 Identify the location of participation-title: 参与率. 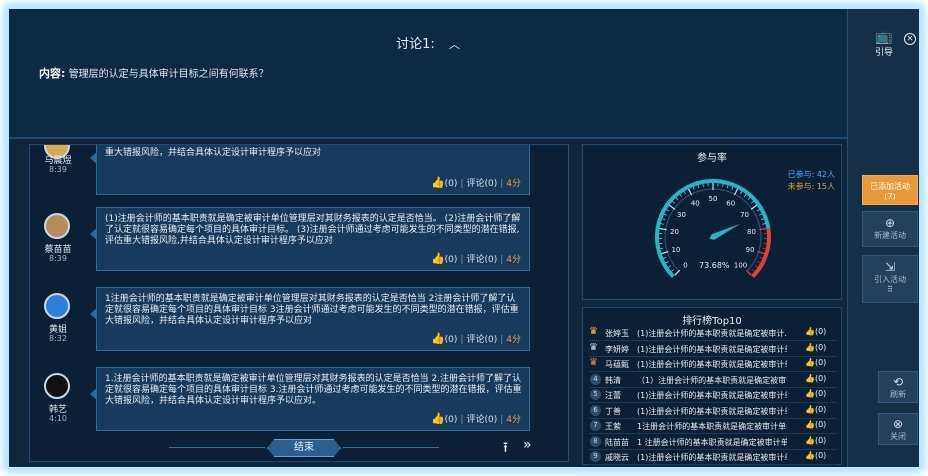
(712, 158).